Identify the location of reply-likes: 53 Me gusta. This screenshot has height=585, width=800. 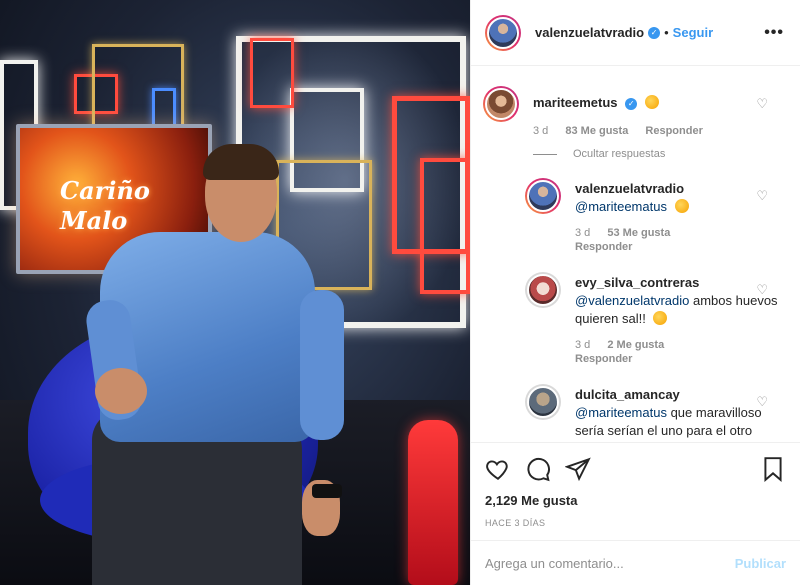
(638, 233).